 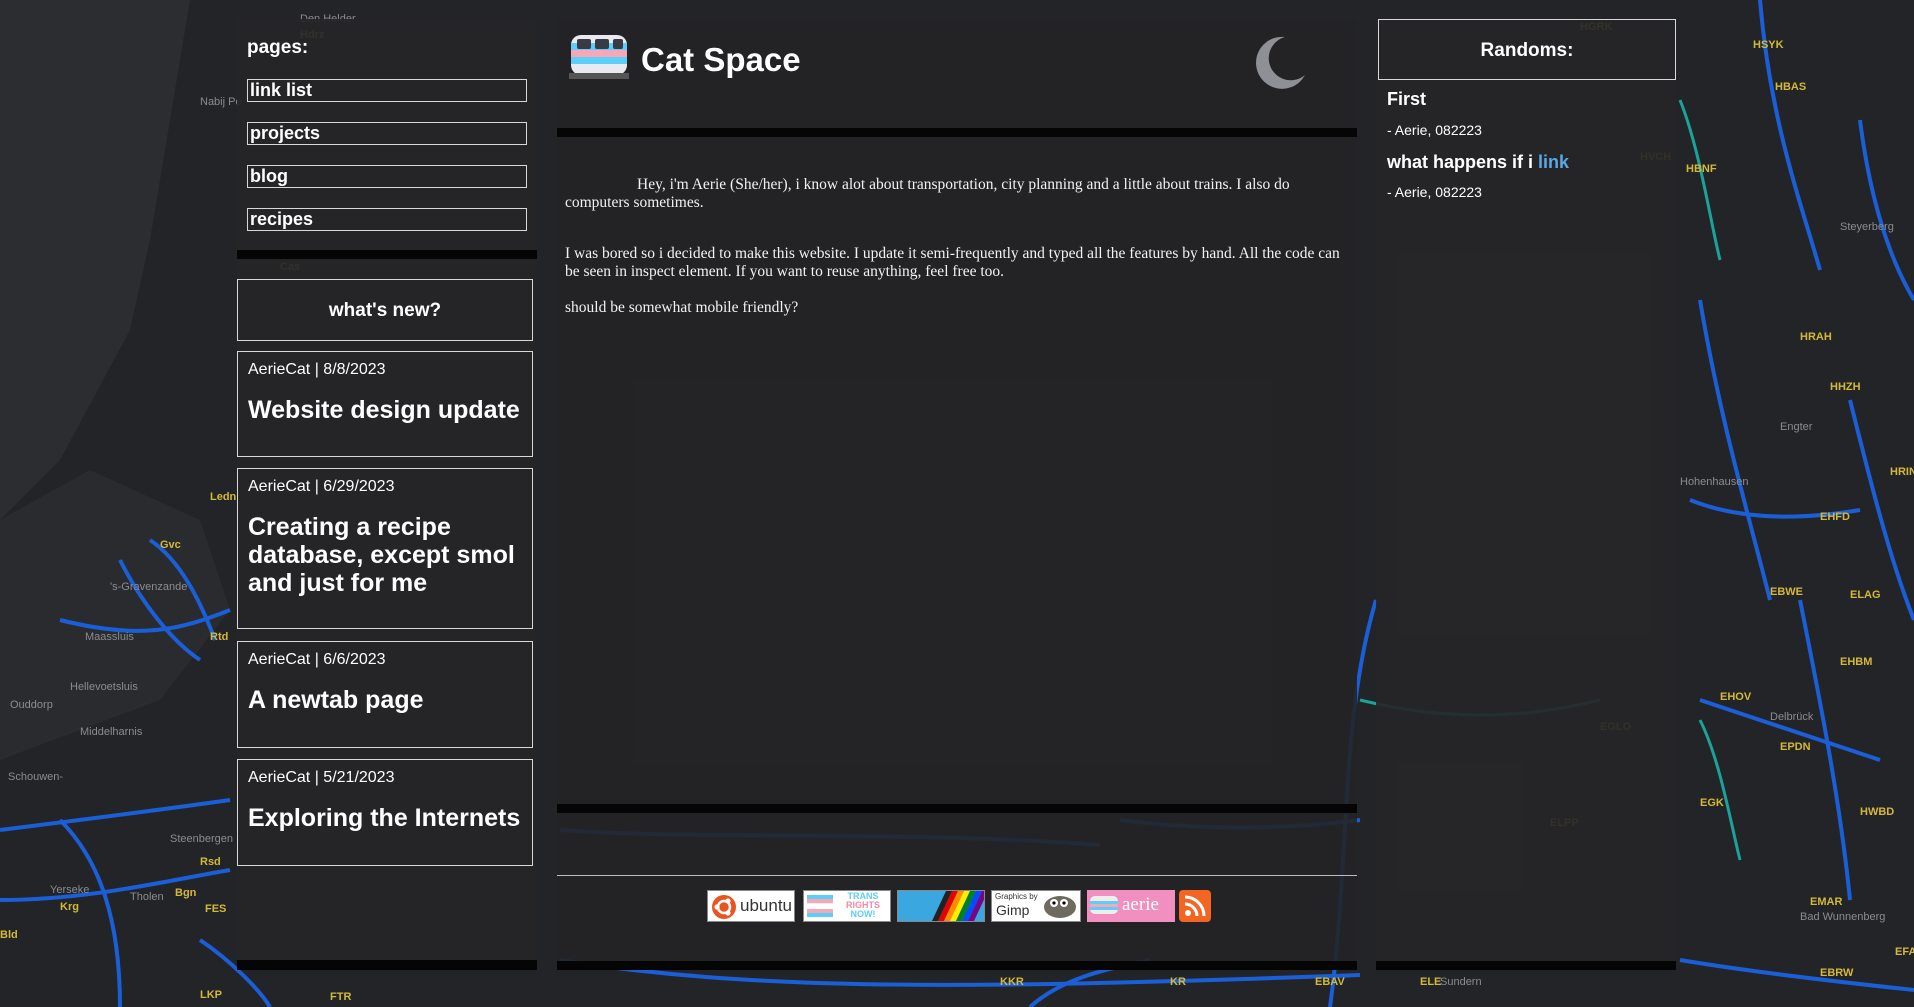 I want to click on post-meta: AerieCat | 6/6/2023, so click(x=317, y=659).